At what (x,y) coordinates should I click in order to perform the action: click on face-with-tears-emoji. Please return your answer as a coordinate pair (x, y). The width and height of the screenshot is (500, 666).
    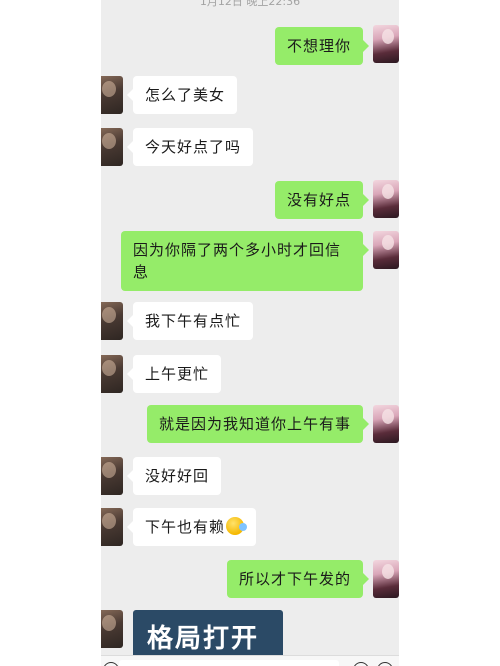
    Looking at the image, I should click on (237, 526).